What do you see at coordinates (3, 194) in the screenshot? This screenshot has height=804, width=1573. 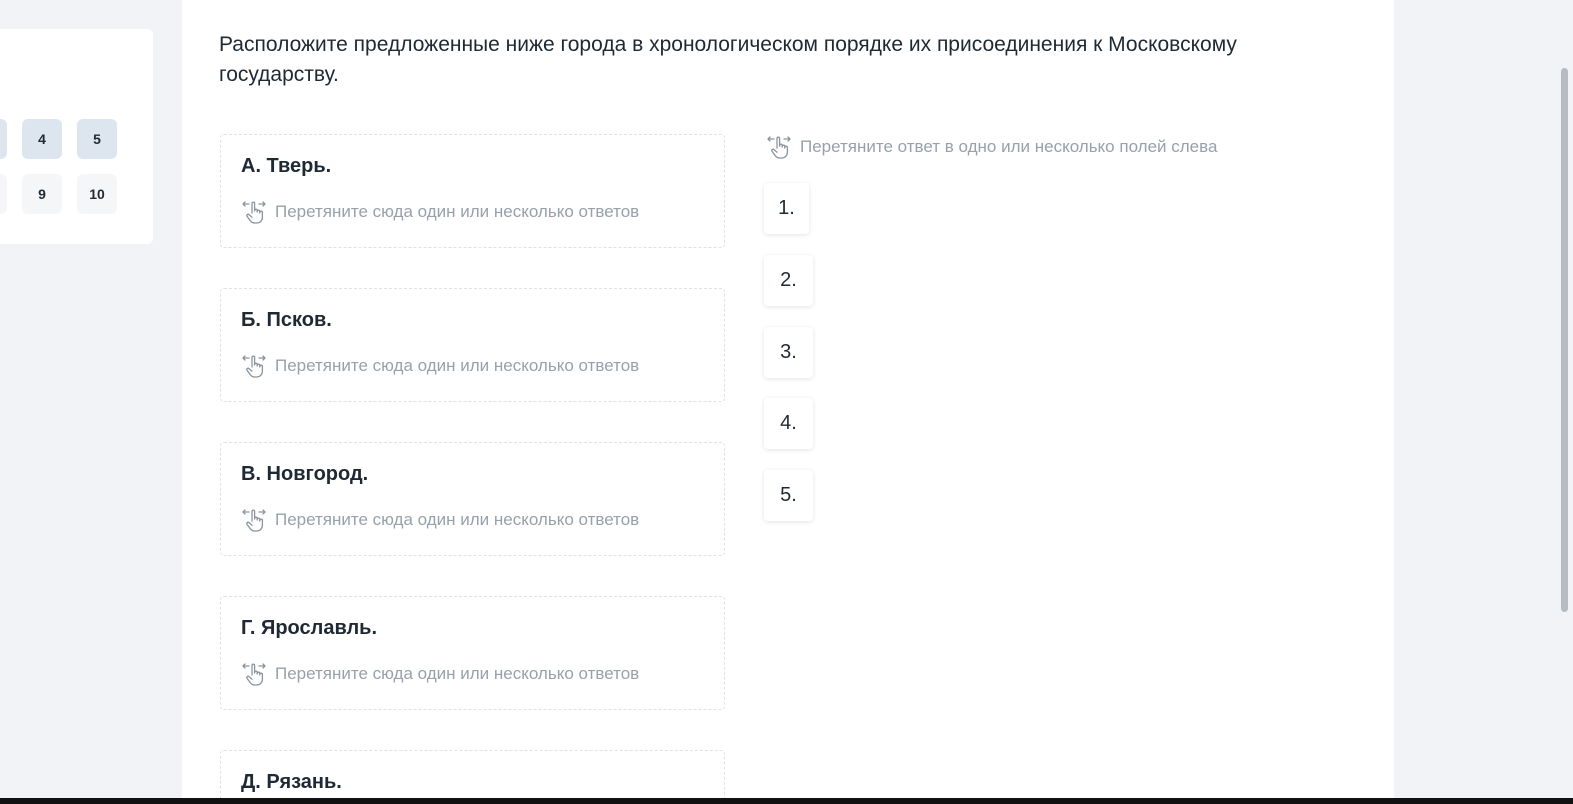 I see `question-nav-button-8-partial` at bounding box center [3, 194].